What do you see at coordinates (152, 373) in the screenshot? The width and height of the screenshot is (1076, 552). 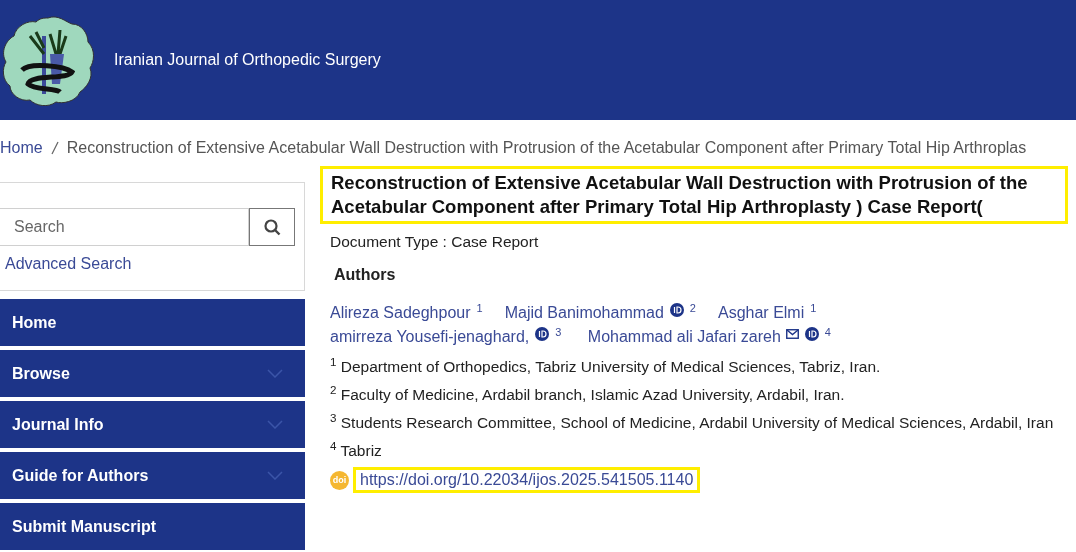 I see `menu-item: Browse` at bounding box center [152, 373].